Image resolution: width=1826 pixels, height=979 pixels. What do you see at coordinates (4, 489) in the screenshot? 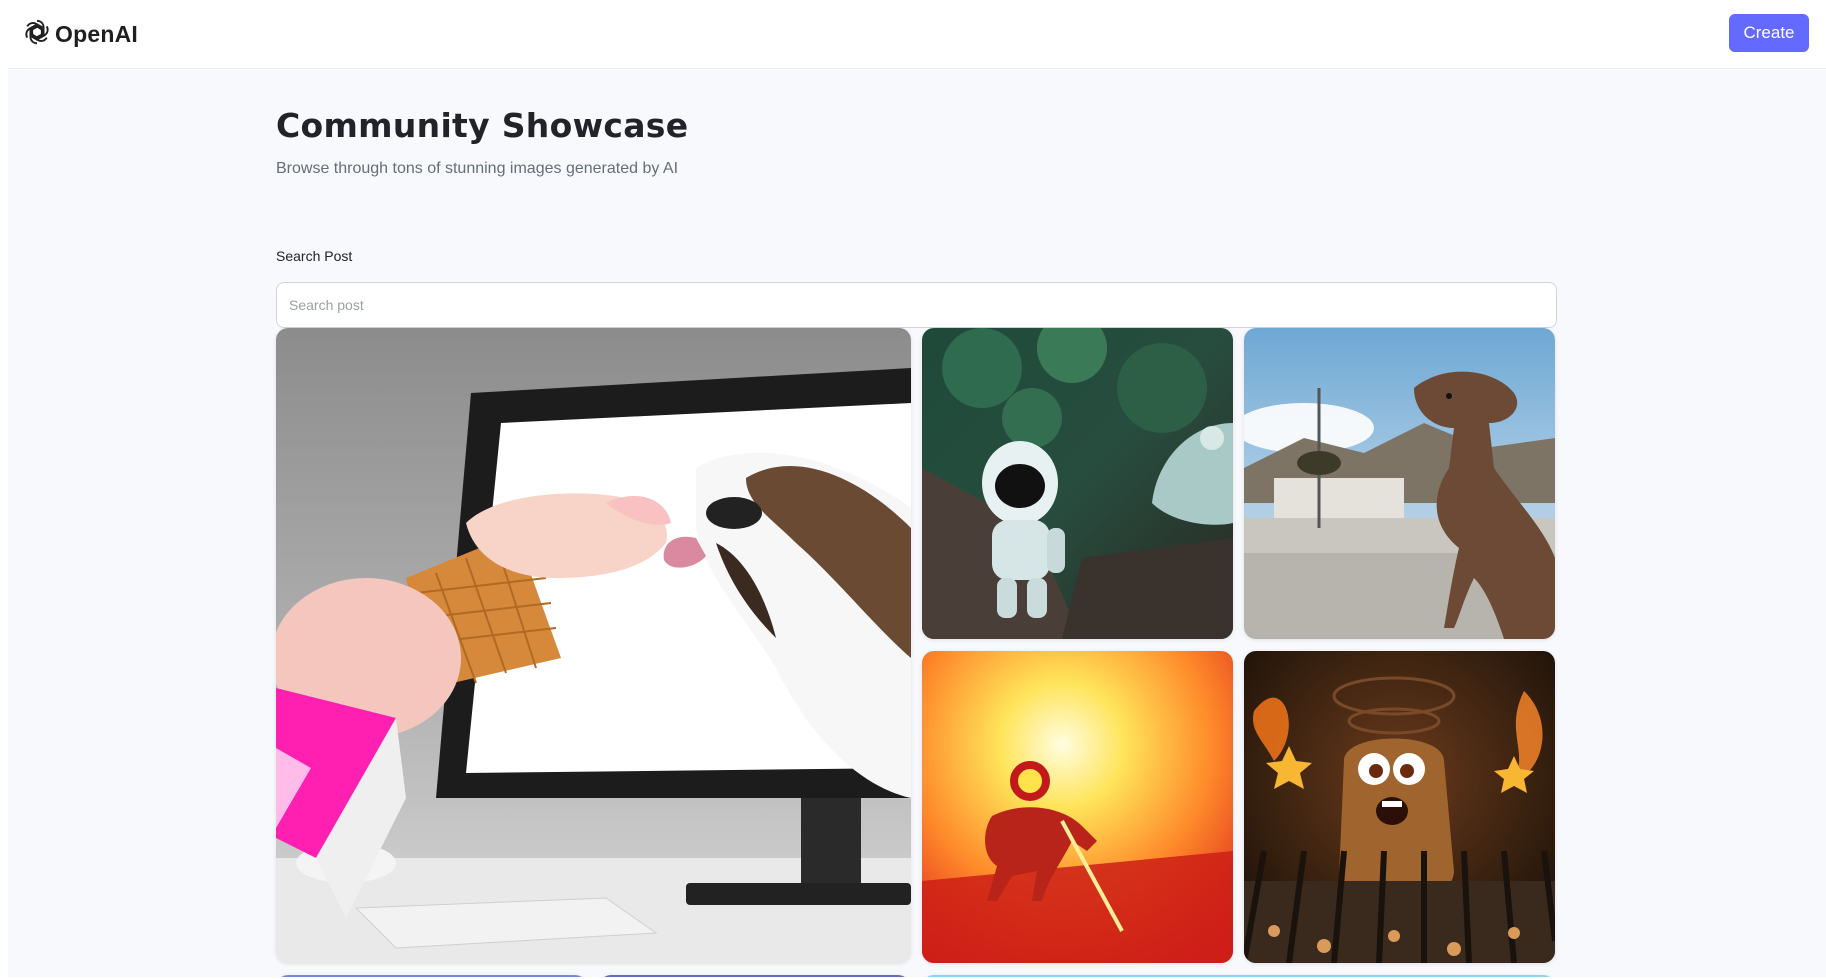
I see `left-edge` at bounding box center [4, 489].